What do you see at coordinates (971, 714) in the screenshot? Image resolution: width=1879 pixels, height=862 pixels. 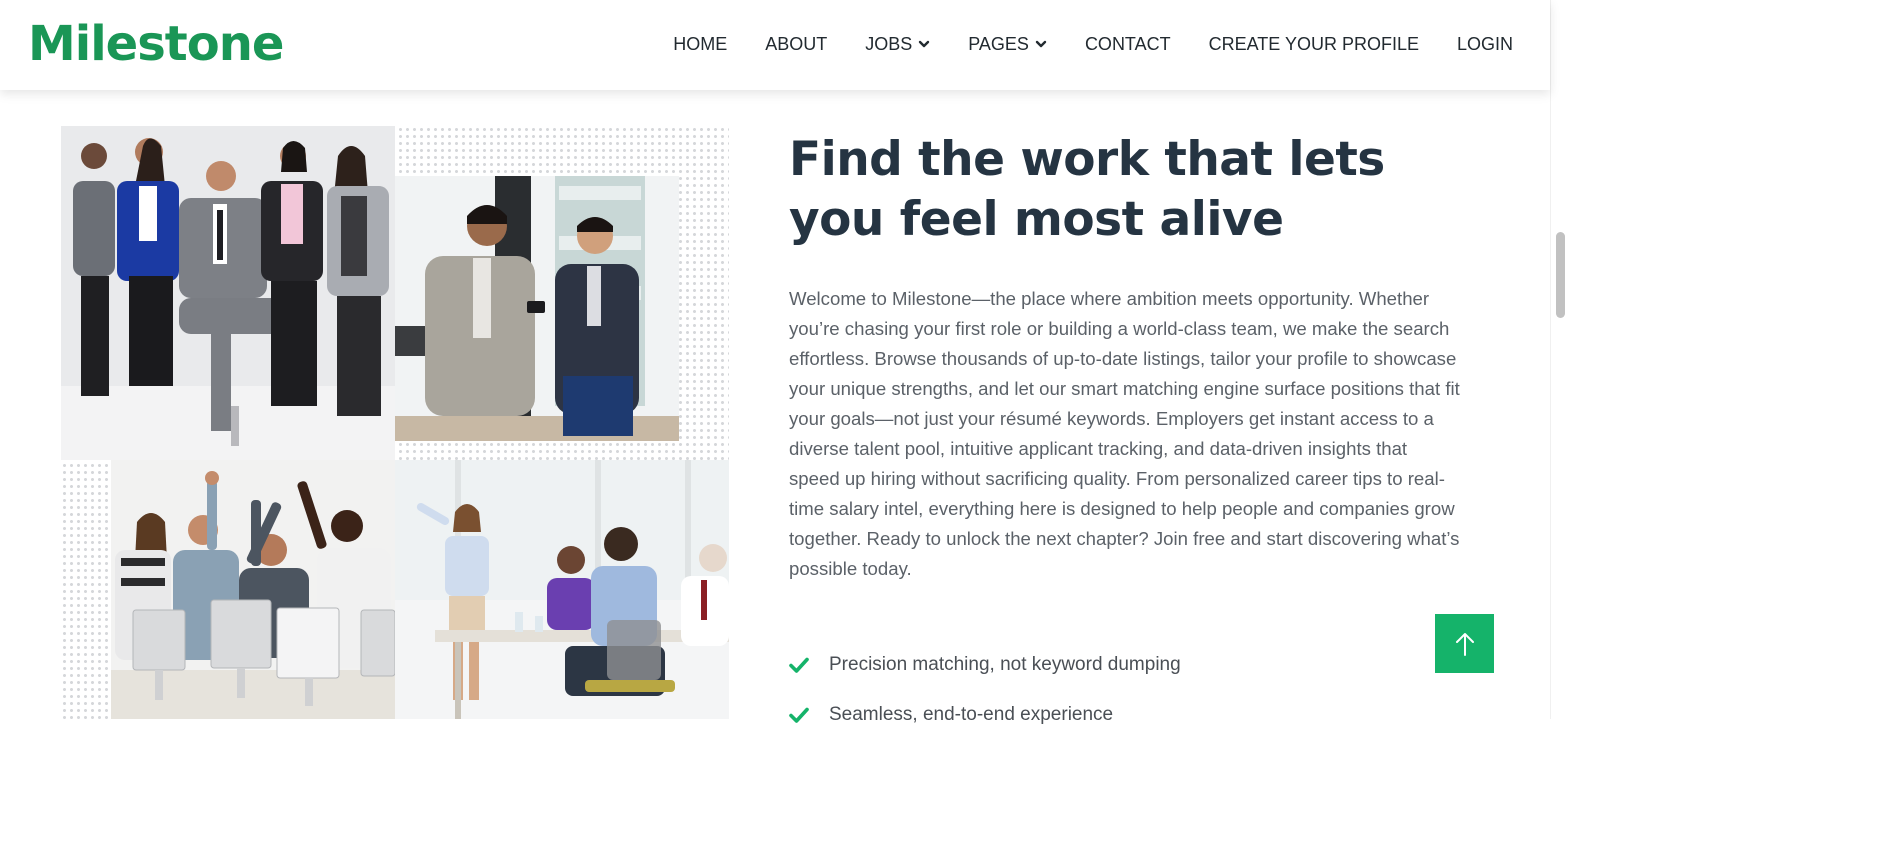 I see `feature-label: Seamless, end-to-end experience` at bounding box center [971, 714].